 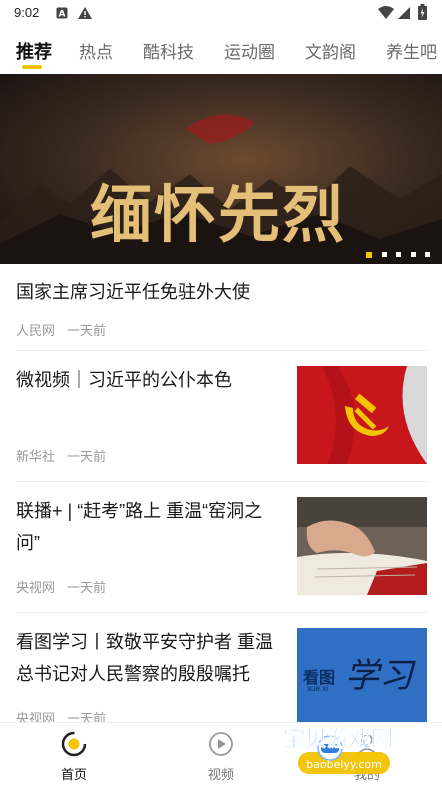 I want to click on flag-image, so click(x=362, y=415).